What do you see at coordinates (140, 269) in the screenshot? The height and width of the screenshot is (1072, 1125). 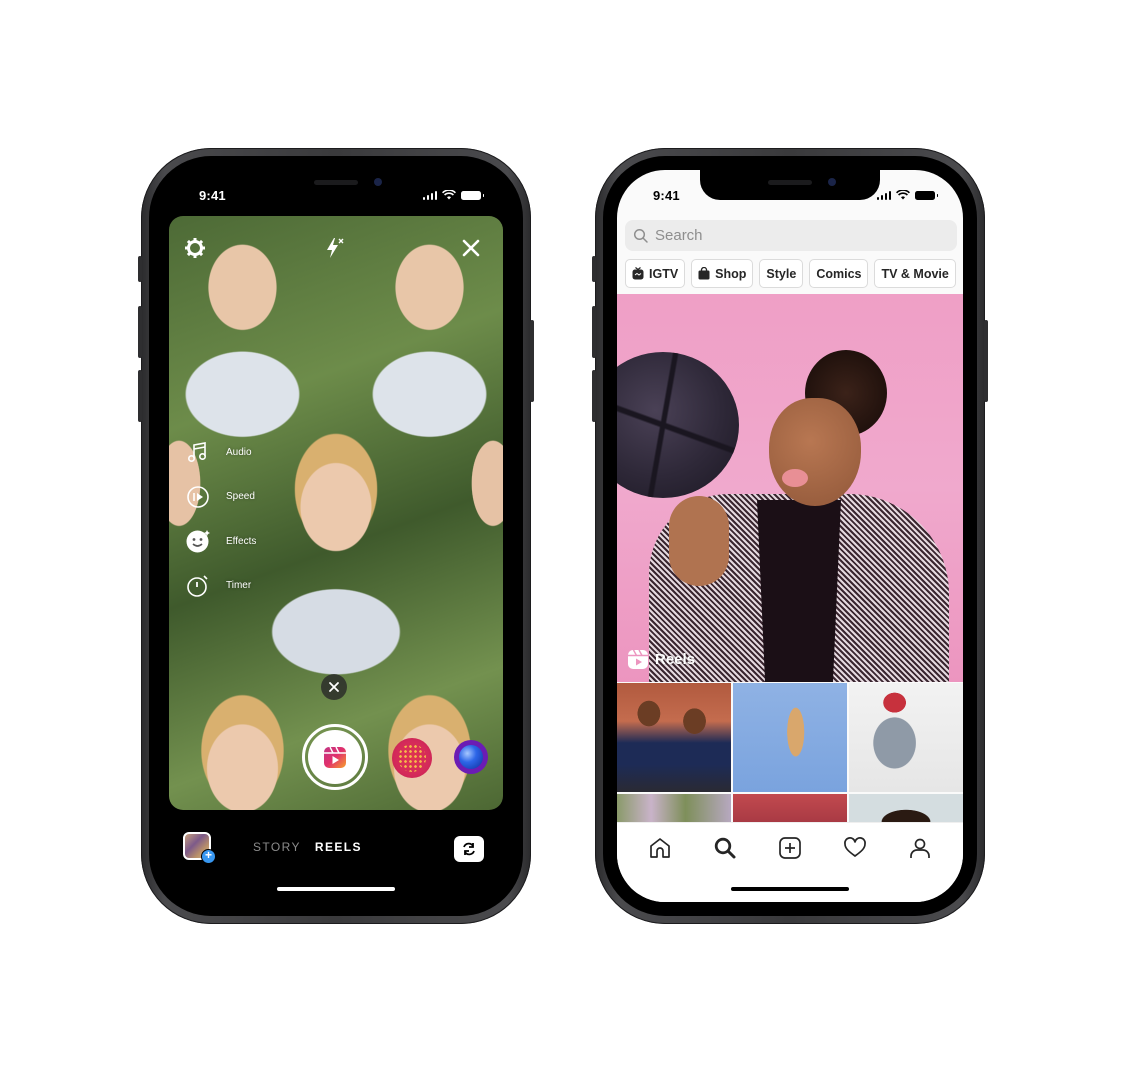 I see `mute-switch` at bounding box center [140, 269].